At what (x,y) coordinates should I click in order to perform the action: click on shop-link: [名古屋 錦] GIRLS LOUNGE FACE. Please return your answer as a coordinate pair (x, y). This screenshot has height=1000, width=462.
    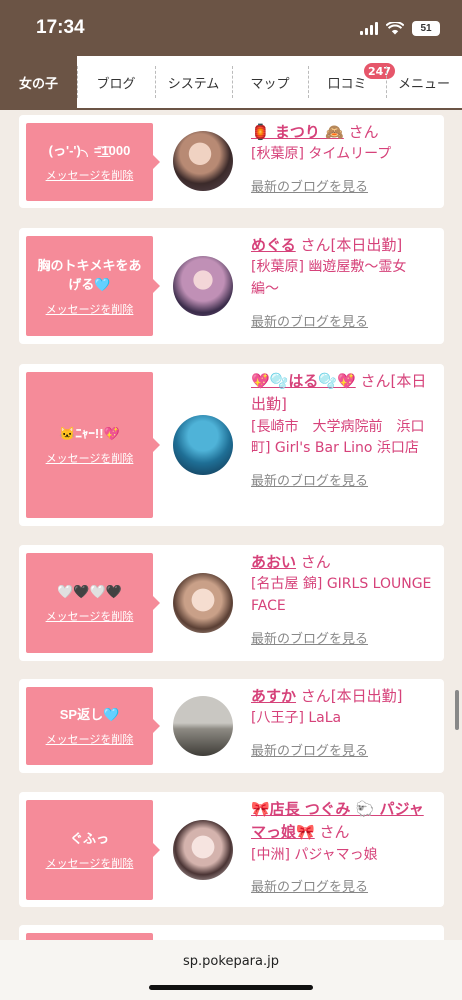
    Looking at the image, I should click on (341, 595).